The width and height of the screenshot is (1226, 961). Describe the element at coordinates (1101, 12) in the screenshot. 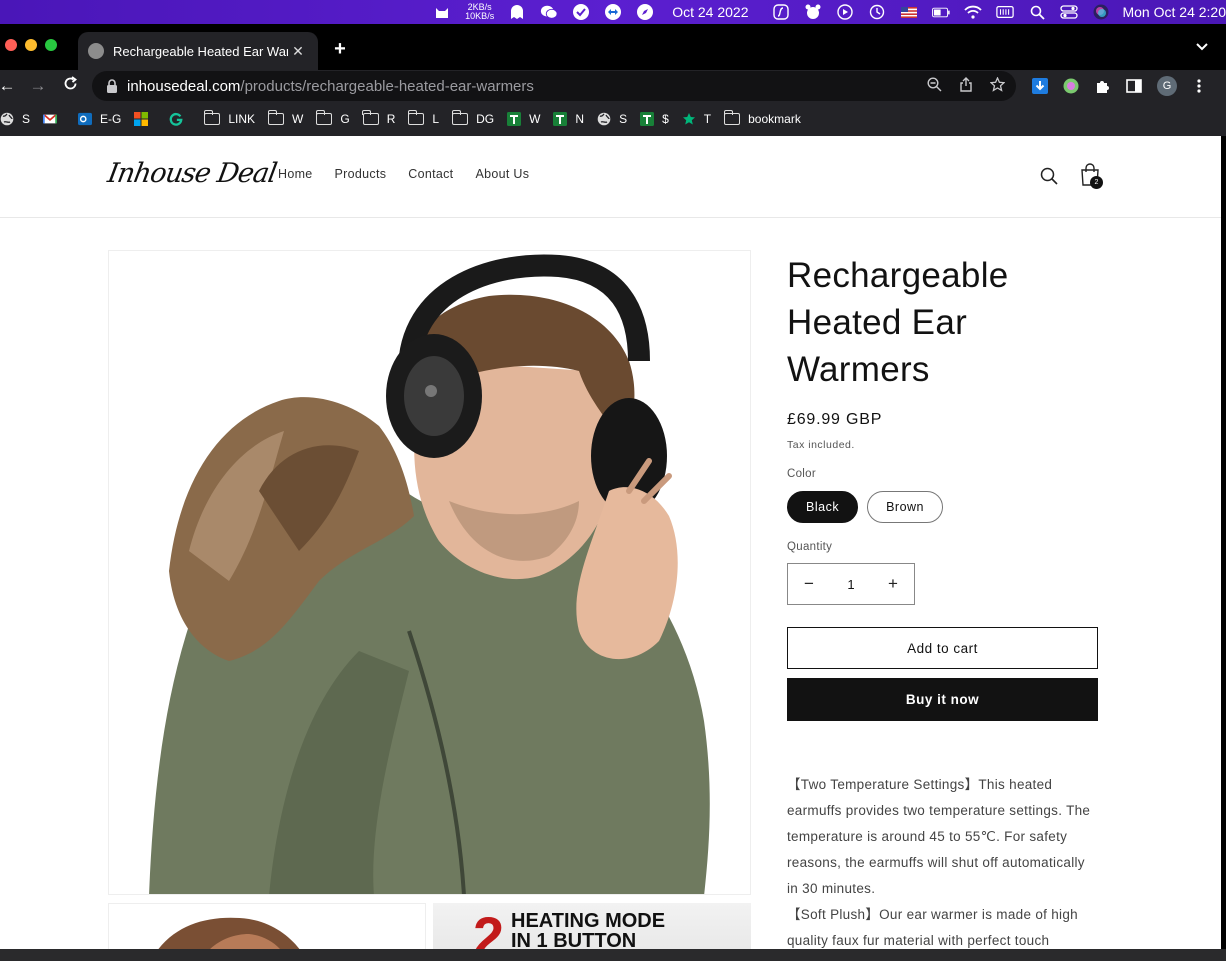

I see `siri-icon` at that location.